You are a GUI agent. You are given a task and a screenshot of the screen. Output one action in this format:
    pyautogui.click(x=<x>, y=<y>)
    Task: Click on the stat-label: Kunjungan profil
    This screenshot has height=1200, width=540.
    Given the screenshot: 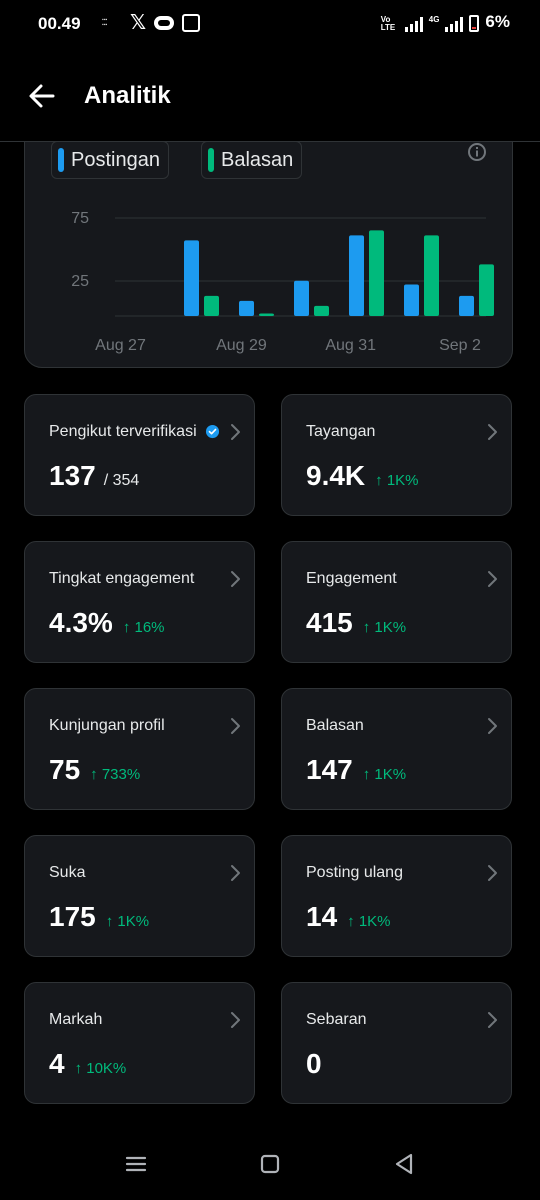 What is the action you would take?
    pyautogui.click(x=107, y=725)
    